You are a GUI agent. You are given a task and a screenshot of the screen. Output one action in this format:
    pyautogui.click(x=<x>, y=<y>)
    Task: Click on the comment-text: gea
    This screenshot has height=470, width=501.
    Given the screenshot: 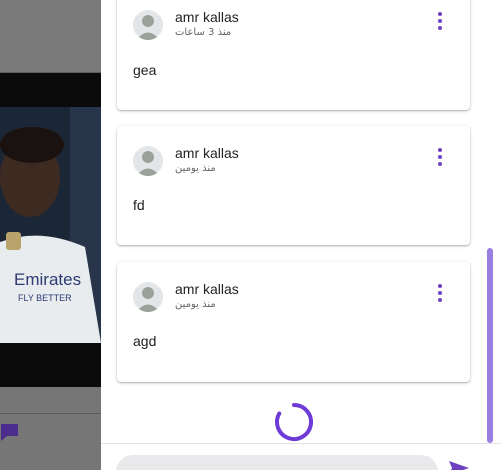 What is the action you would take?
    pyautogui.click(x=145, y=70)
    